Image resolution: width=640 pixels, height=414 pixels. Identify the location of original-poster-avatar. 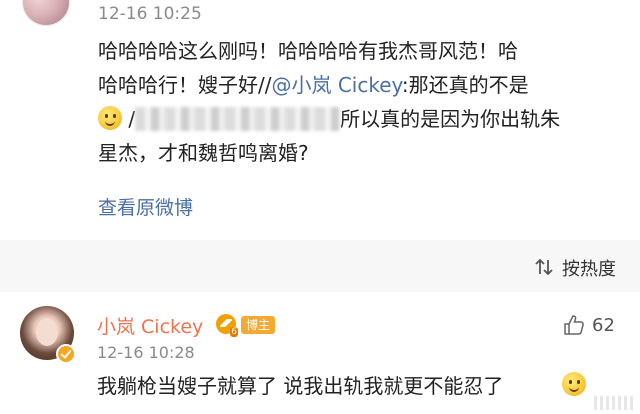
(46, 13).